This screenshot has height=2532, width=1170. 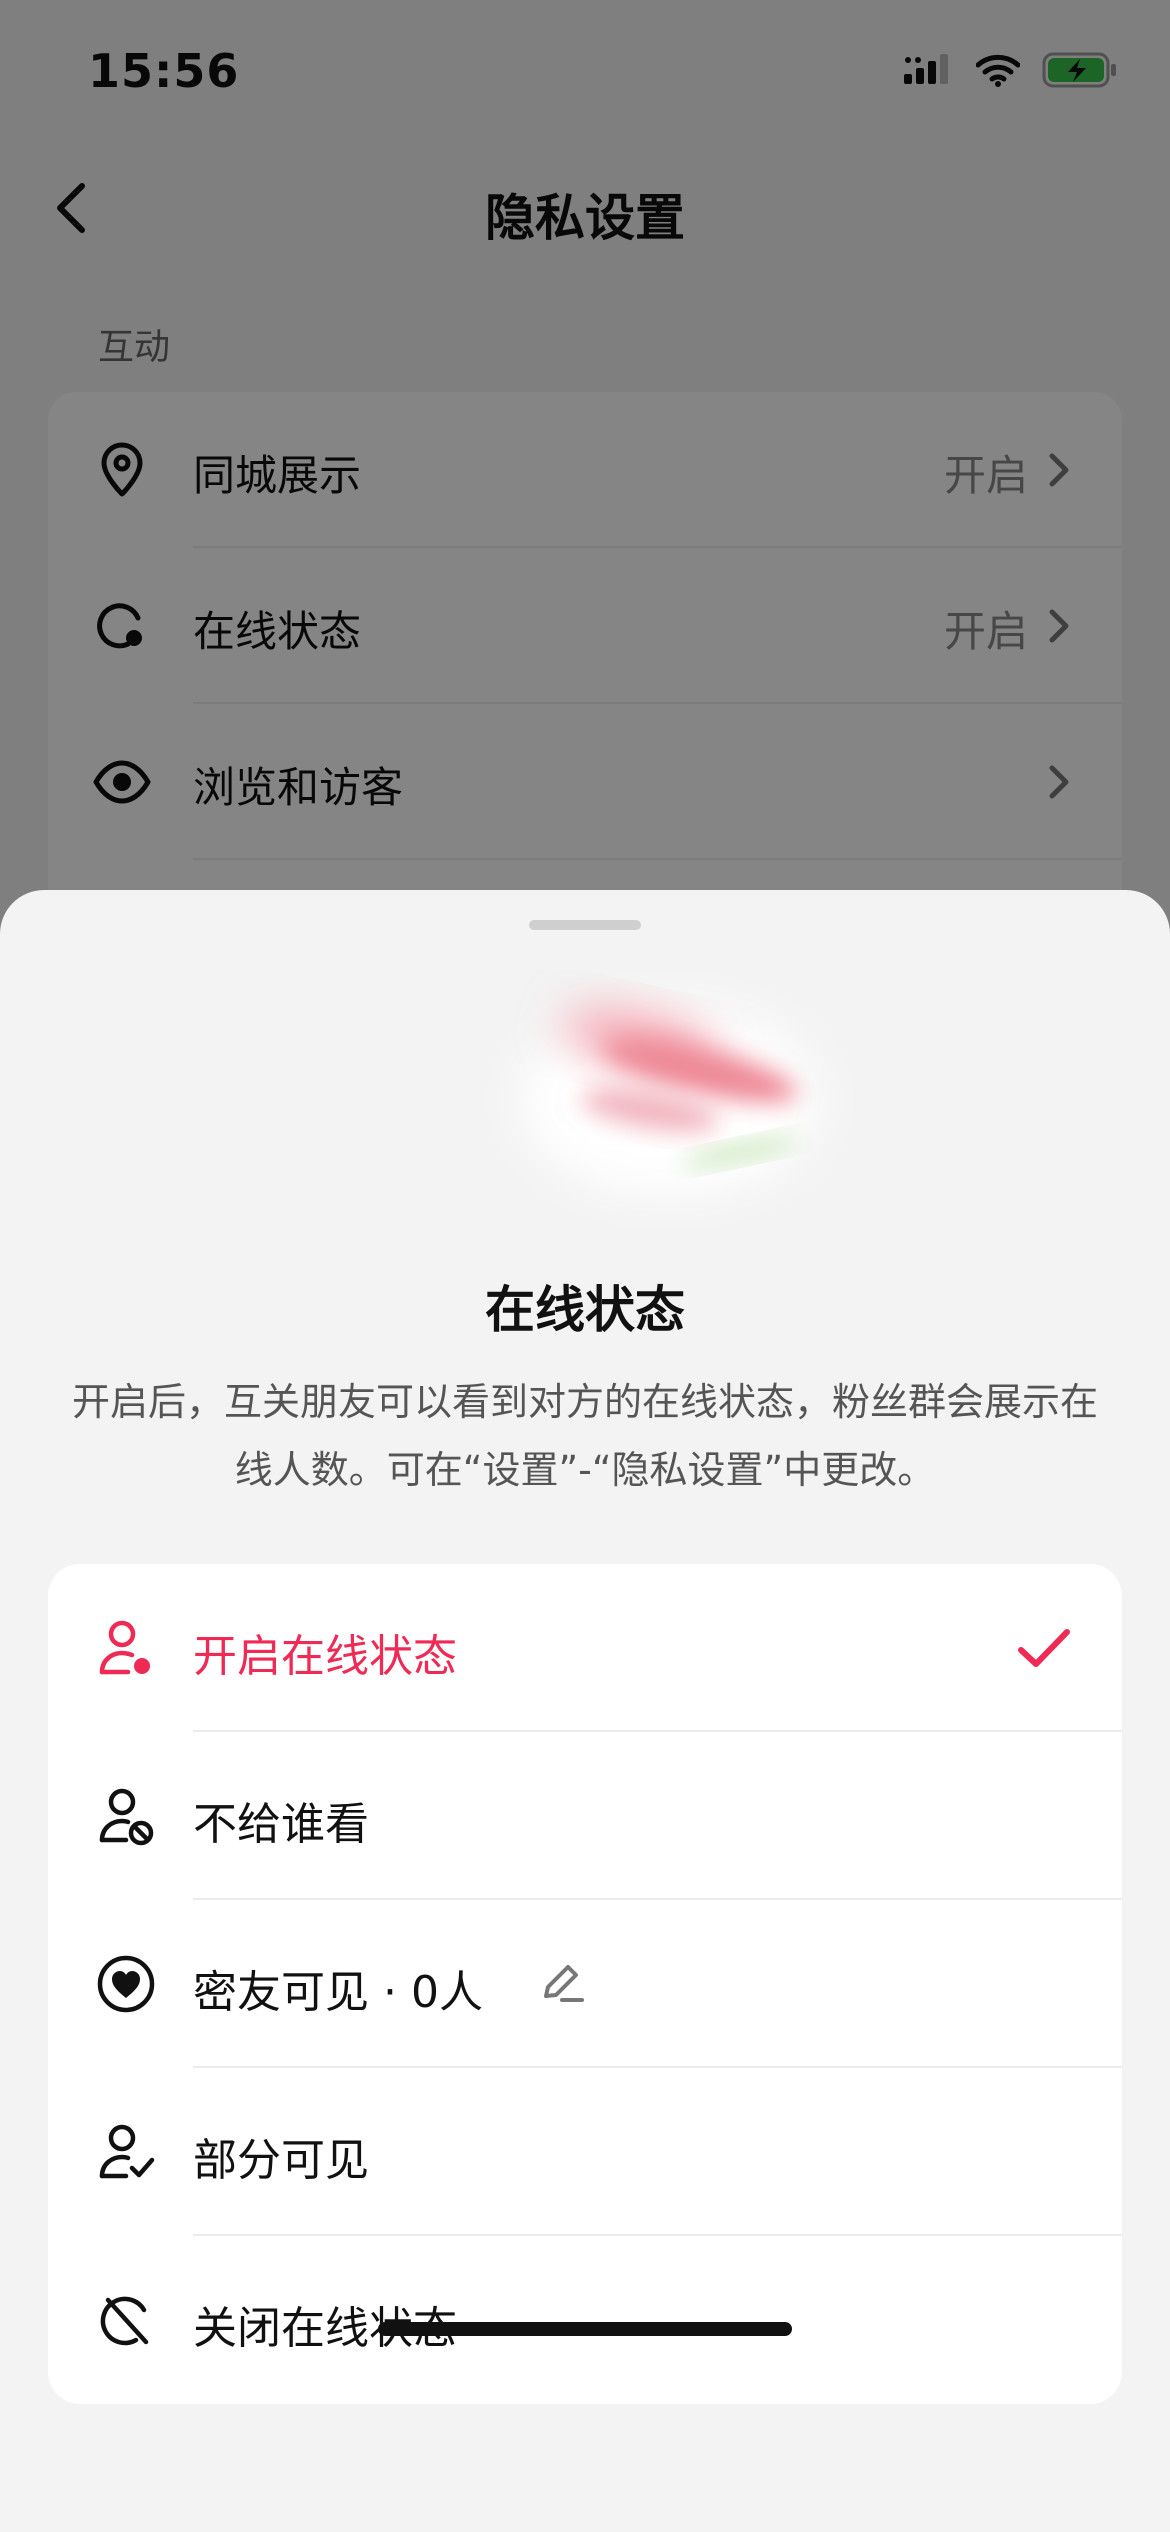 What do you see at coordinates (127, 2151) in the screenshot?
I see `user-check-icon` at bounding box center [127, 2151].